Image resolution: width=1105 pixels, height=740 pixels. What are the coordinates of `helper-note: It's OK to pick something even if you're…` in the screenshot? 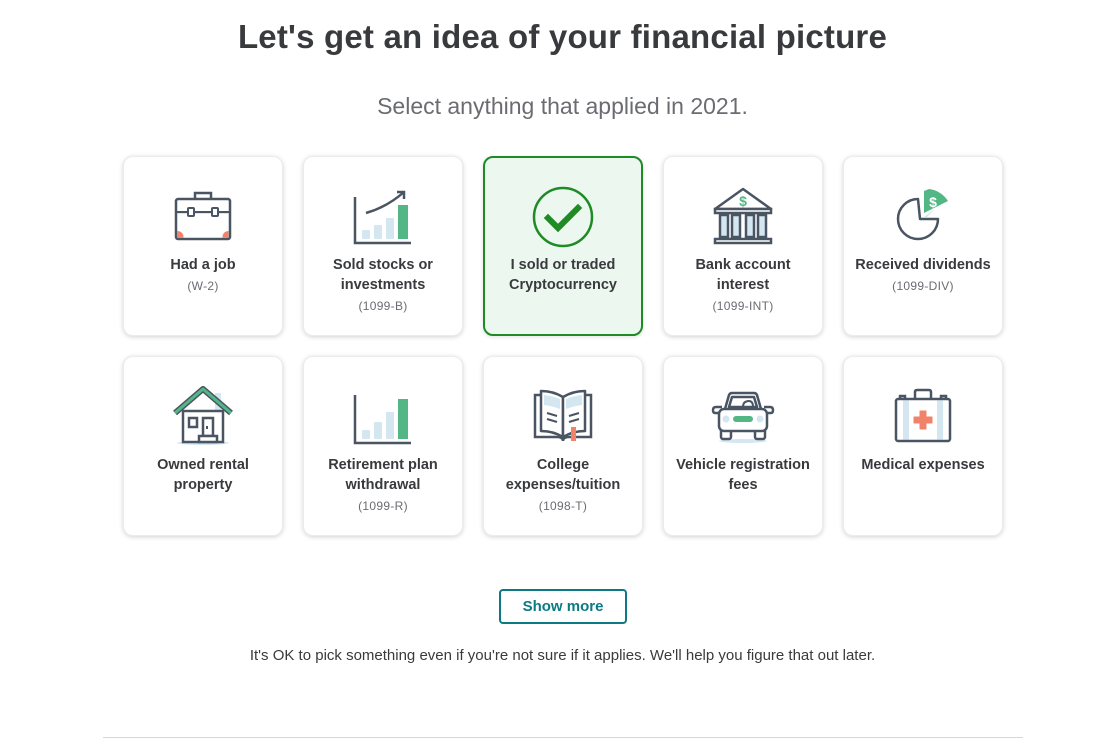 It's located at (562, 655).